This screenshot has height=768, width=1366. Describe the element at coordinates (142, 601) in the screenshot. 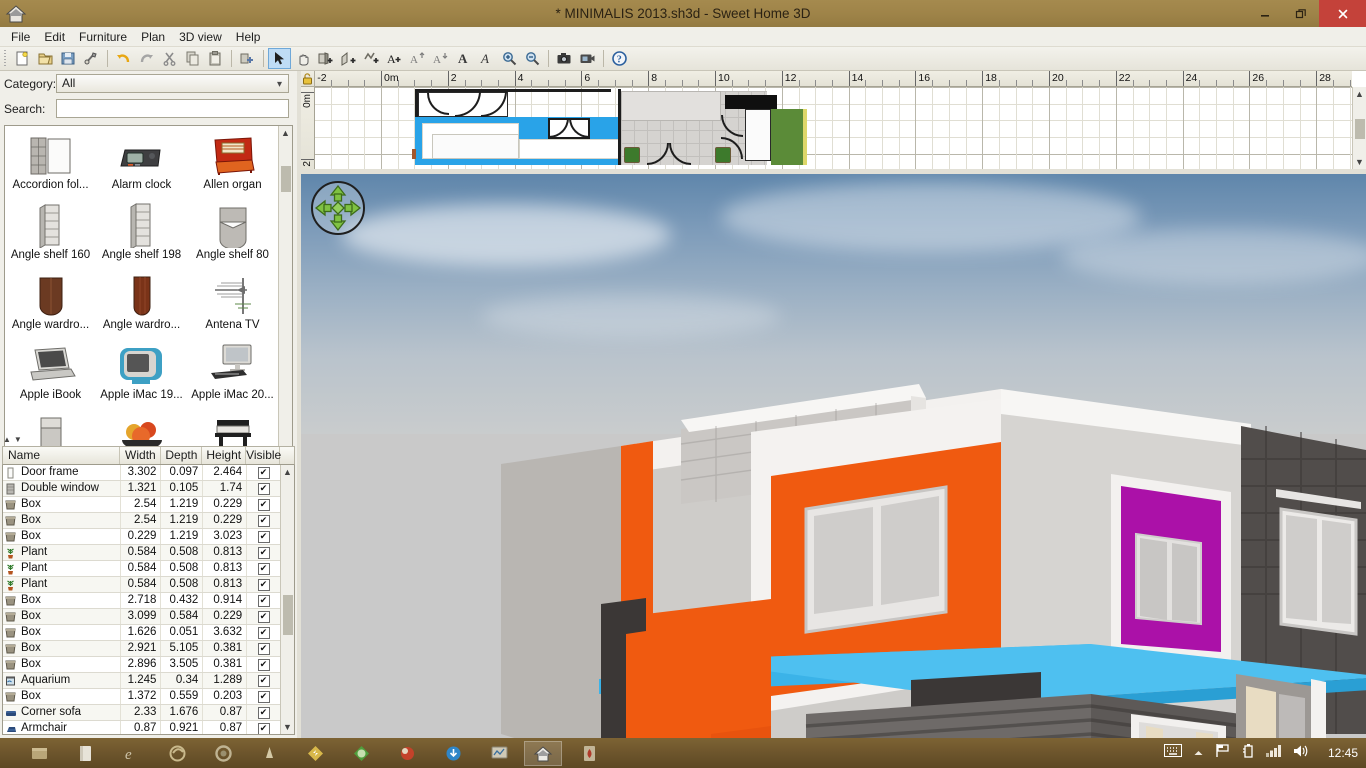

I see `table-row: Box 2.718 0.432 0.914 ✔` at that location.